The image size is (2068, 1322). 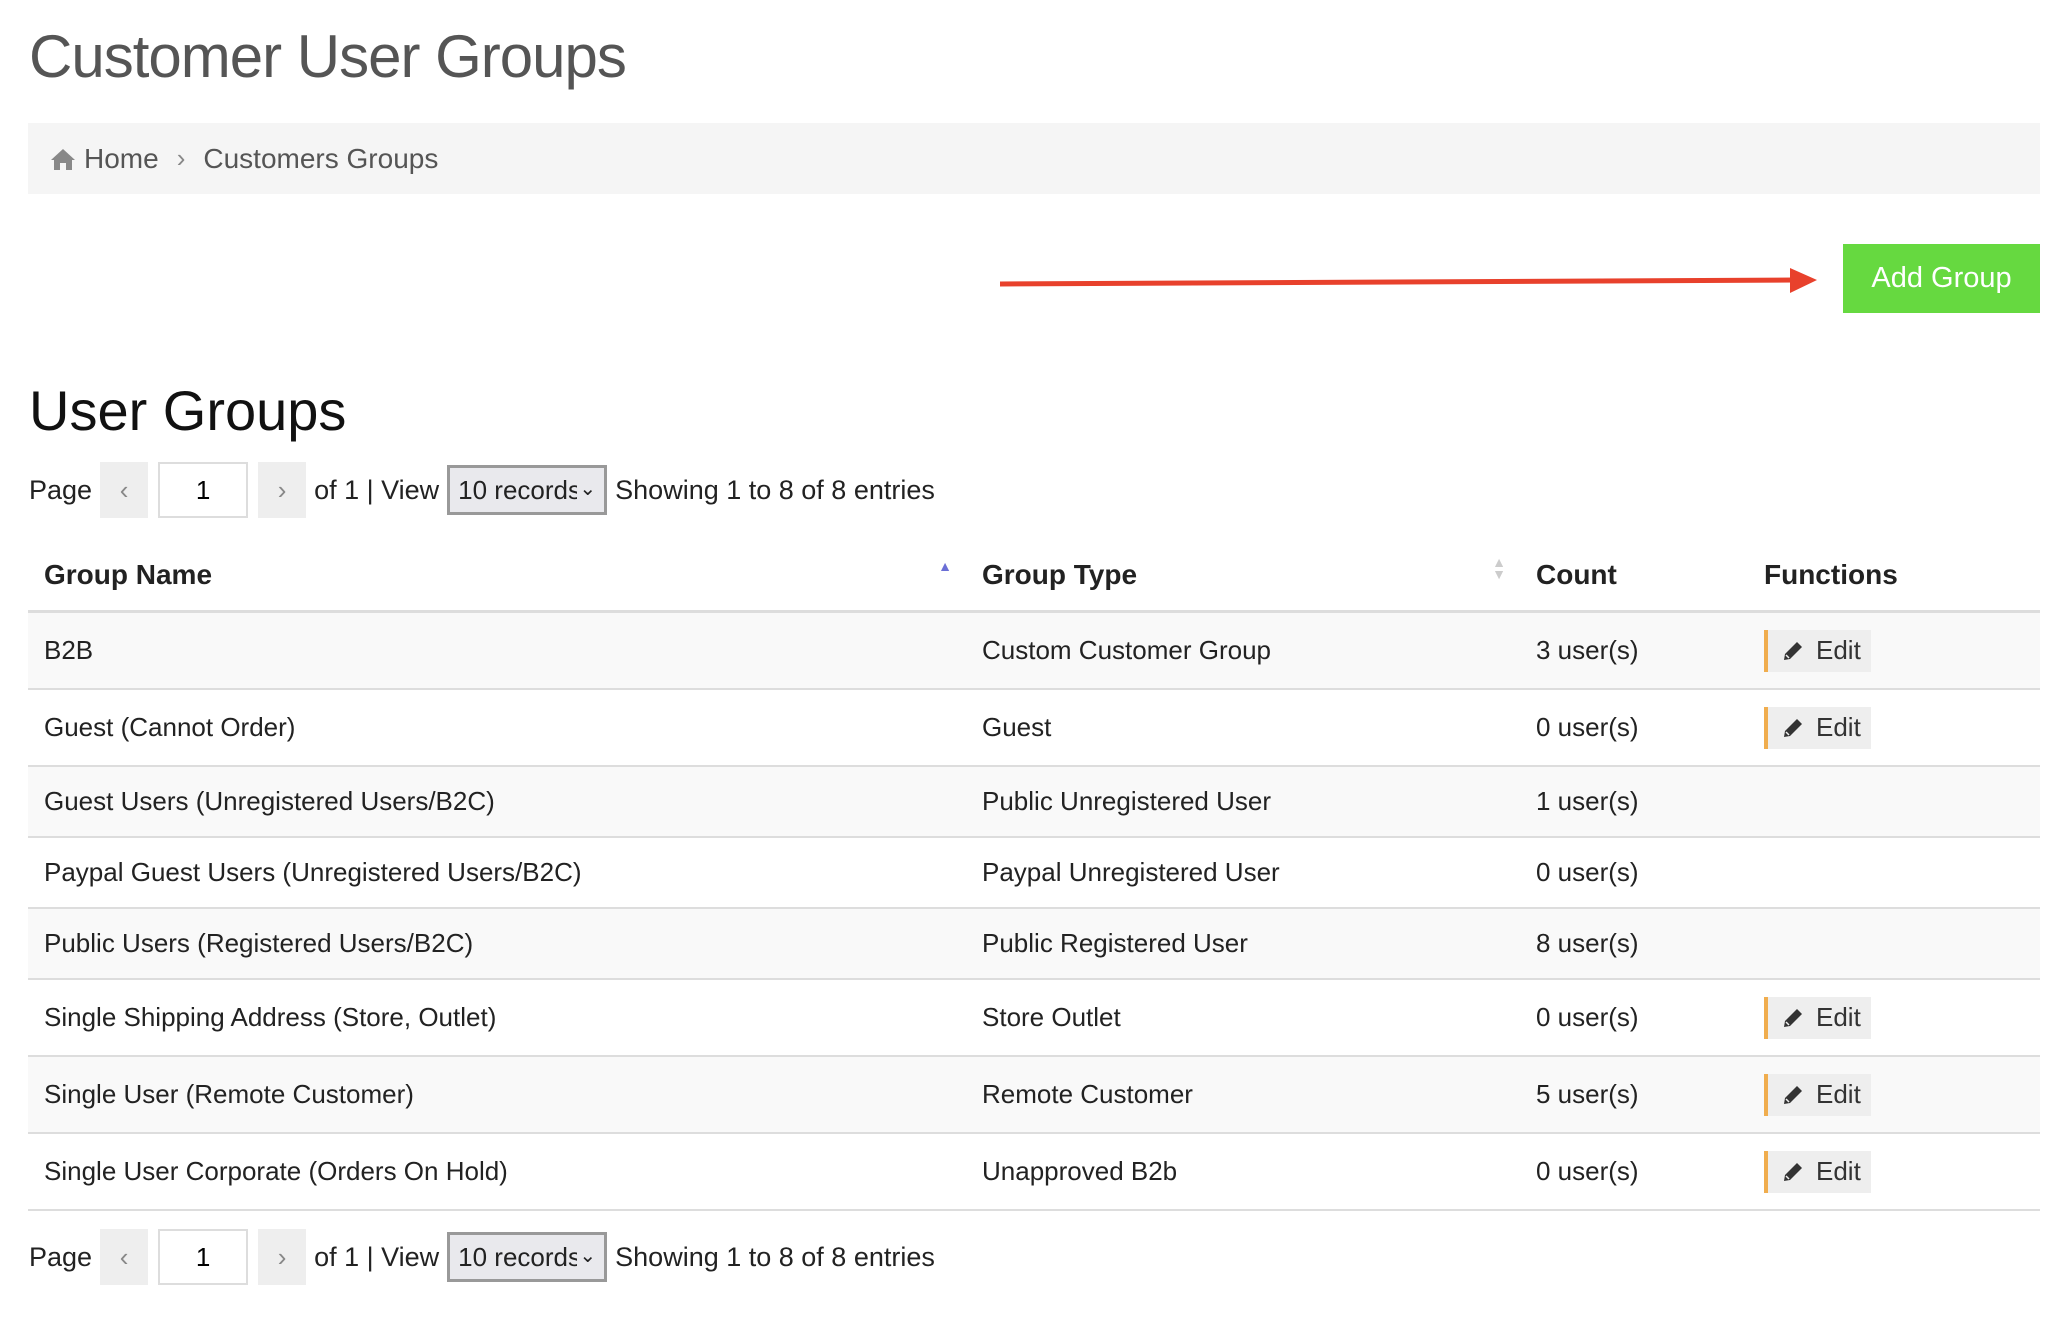 I want to click on column-header-group-type: Group Type ▲ ▼, so click(x=1243, y=576).